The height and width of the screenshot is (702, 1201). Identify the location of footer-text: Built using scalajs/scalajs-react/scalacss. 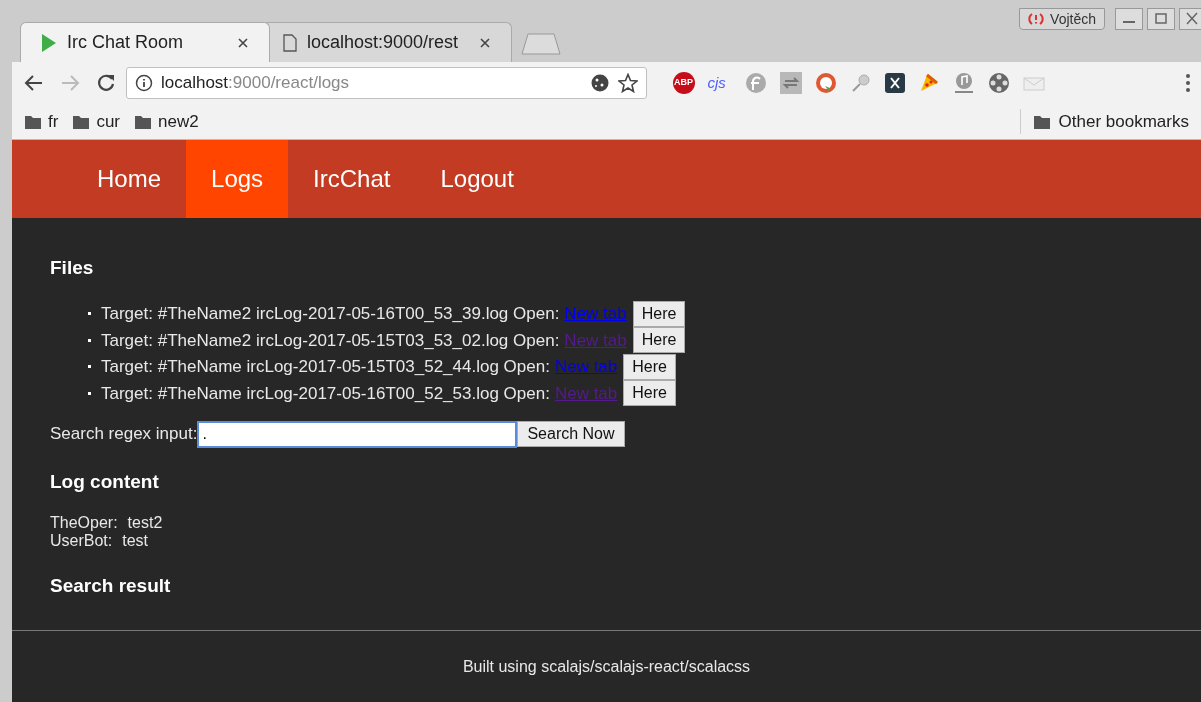
(606, 666).